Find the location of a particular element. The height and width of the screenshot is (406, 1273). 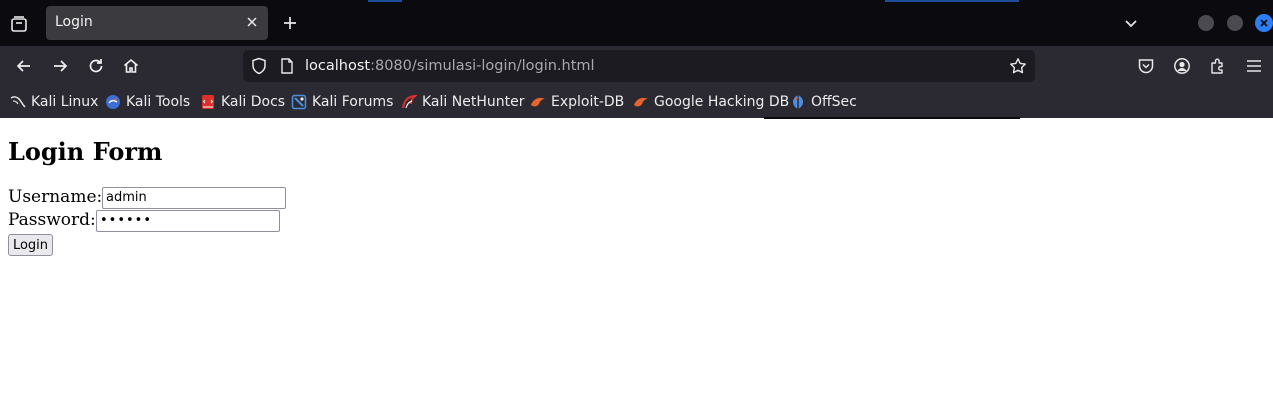

bookmark-kali-forums: Kali Forums is located at coordinates (342, 102).